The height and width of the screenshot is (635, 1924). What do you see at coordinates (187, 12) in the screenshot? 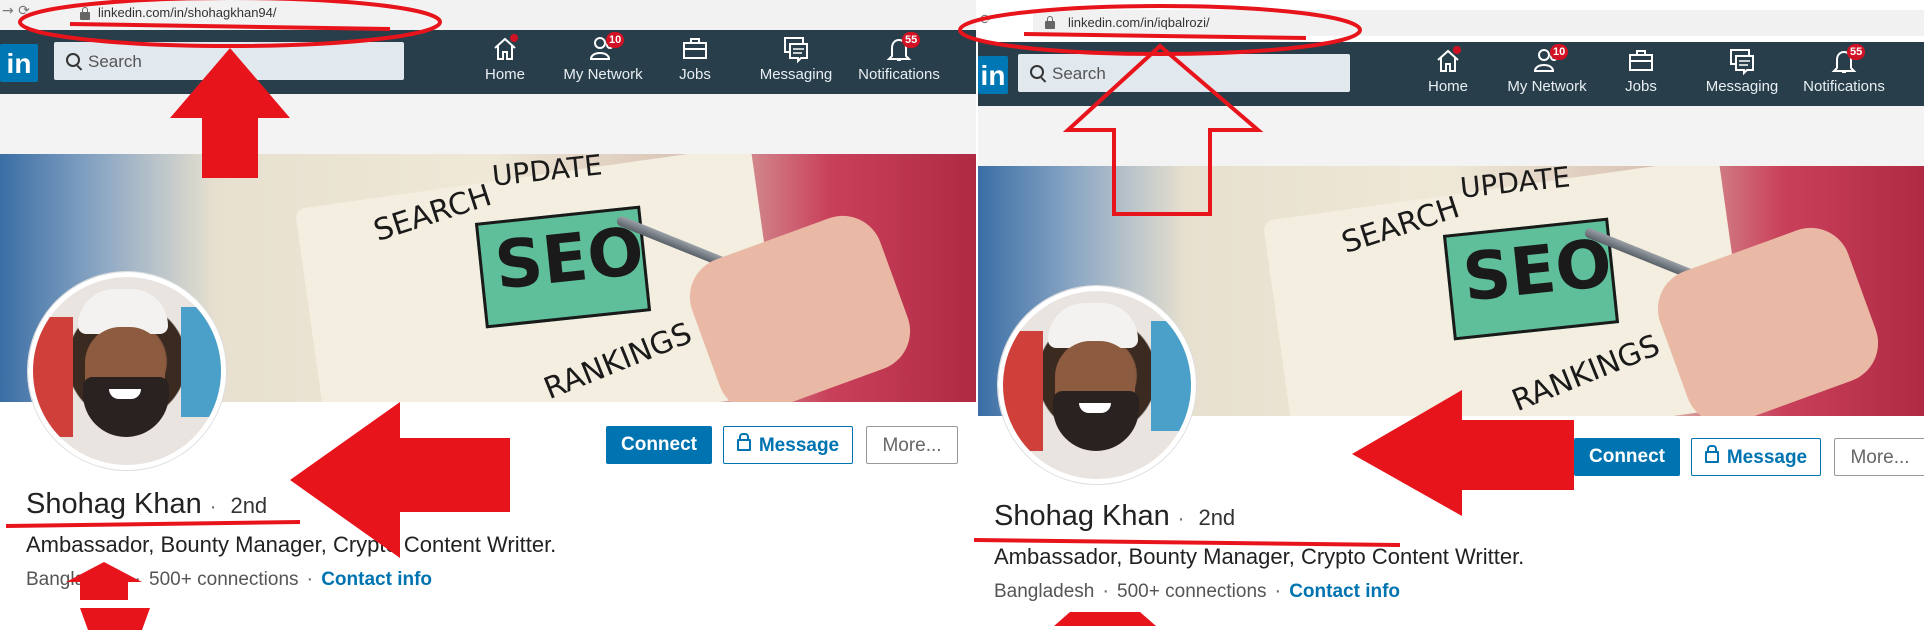
I see `url-text: linkedin.com/in/shohagkhan94/` at bounding box center [187, 12].